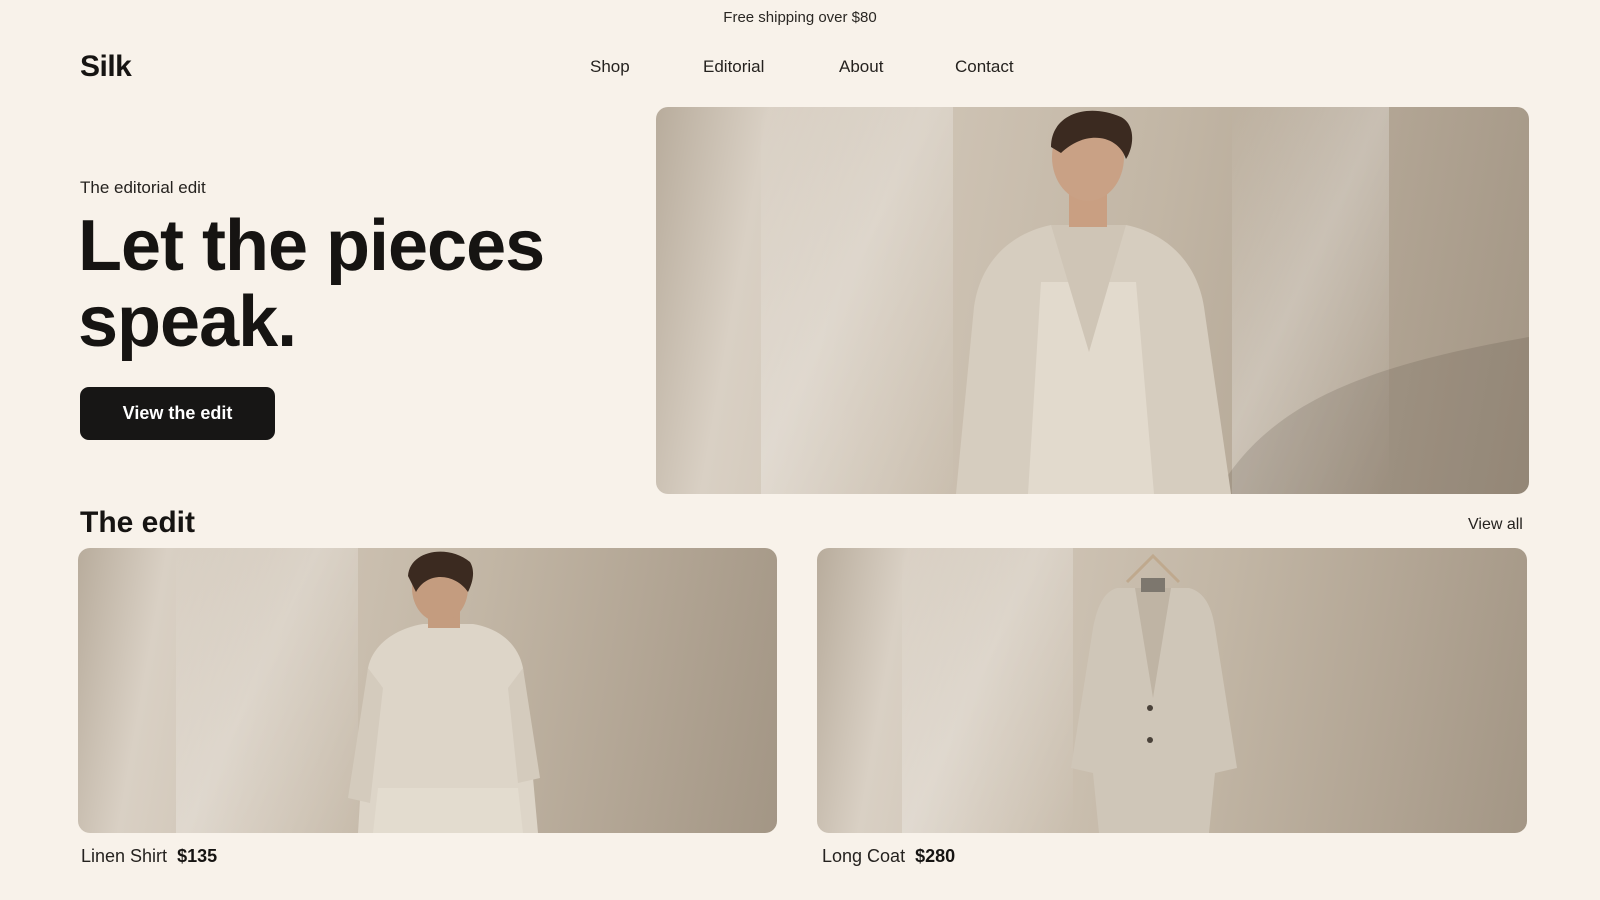  What do you see at coordinates (143, 187) in the screenshot?
I see `hero-eyebrow: The editorial edit` at bounding box center [143, 187].